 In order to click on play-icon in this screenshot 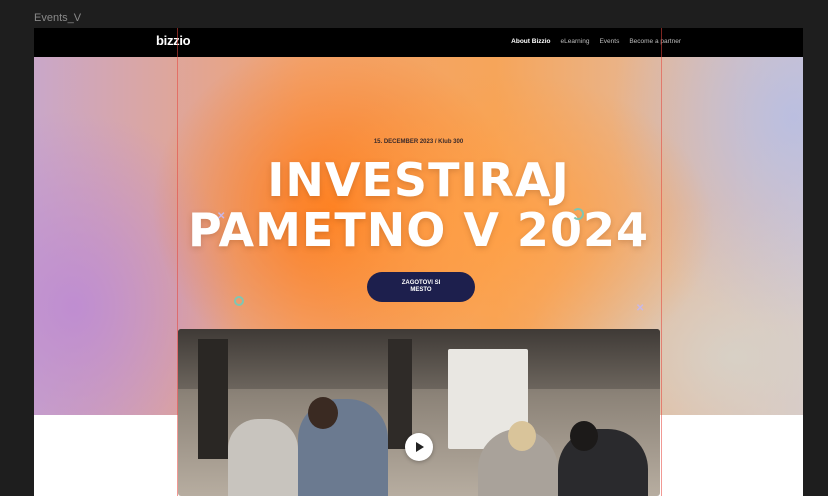, I will do `click(420, 447)`.